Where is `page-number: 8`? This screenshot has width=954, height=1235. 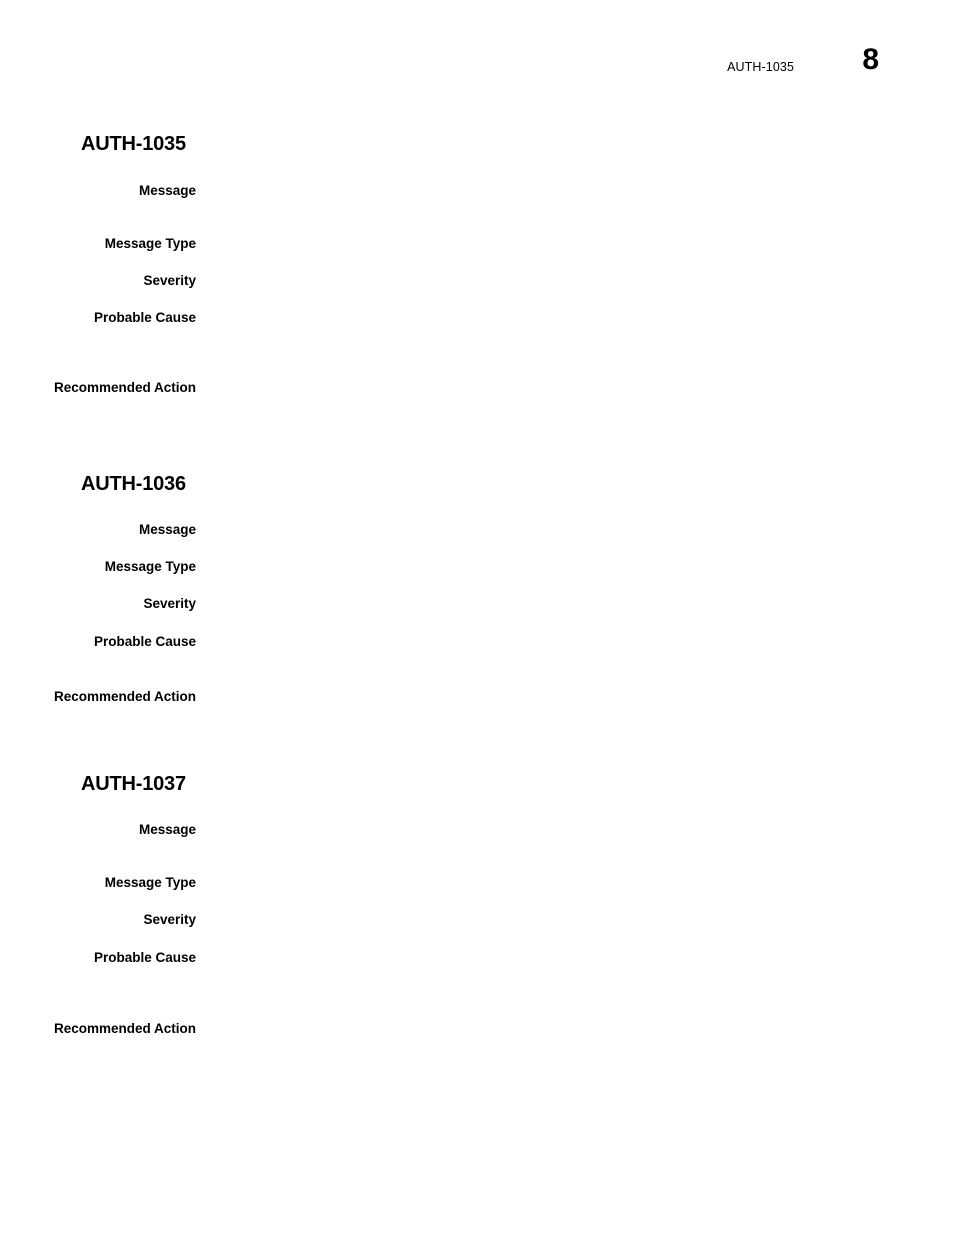 page-number: 8 is located at coordinates (870, 59).